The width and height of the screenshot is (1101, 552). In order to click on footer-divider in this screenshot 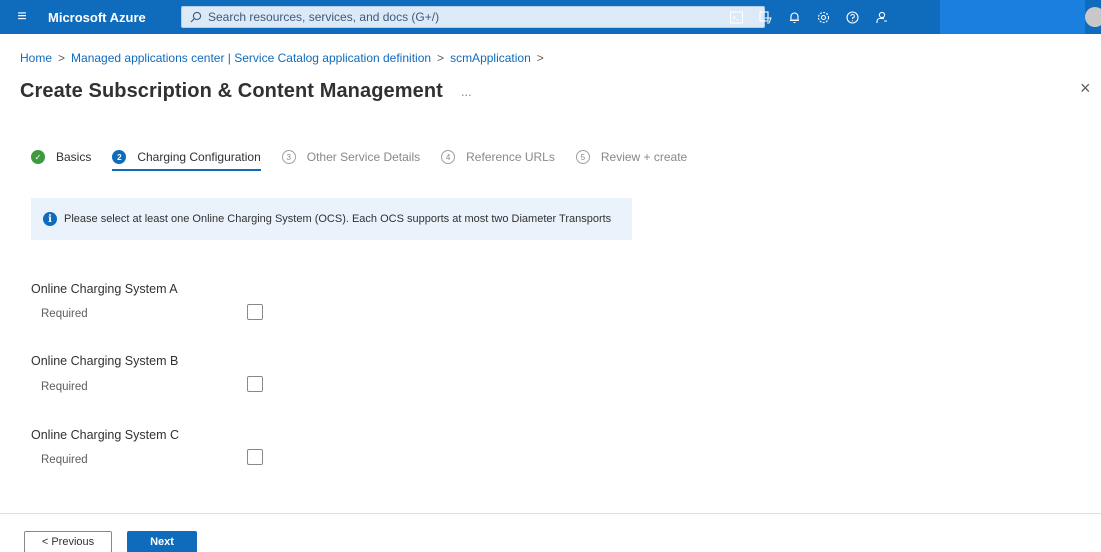, I will do `click(550, 513)`.